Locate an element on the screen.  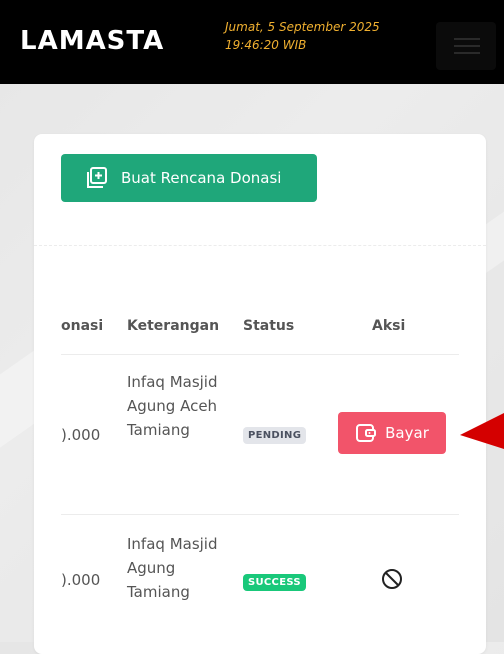
create-donation-plan-label: Buat Rencana Donasi is located at coordinates (201, 178).